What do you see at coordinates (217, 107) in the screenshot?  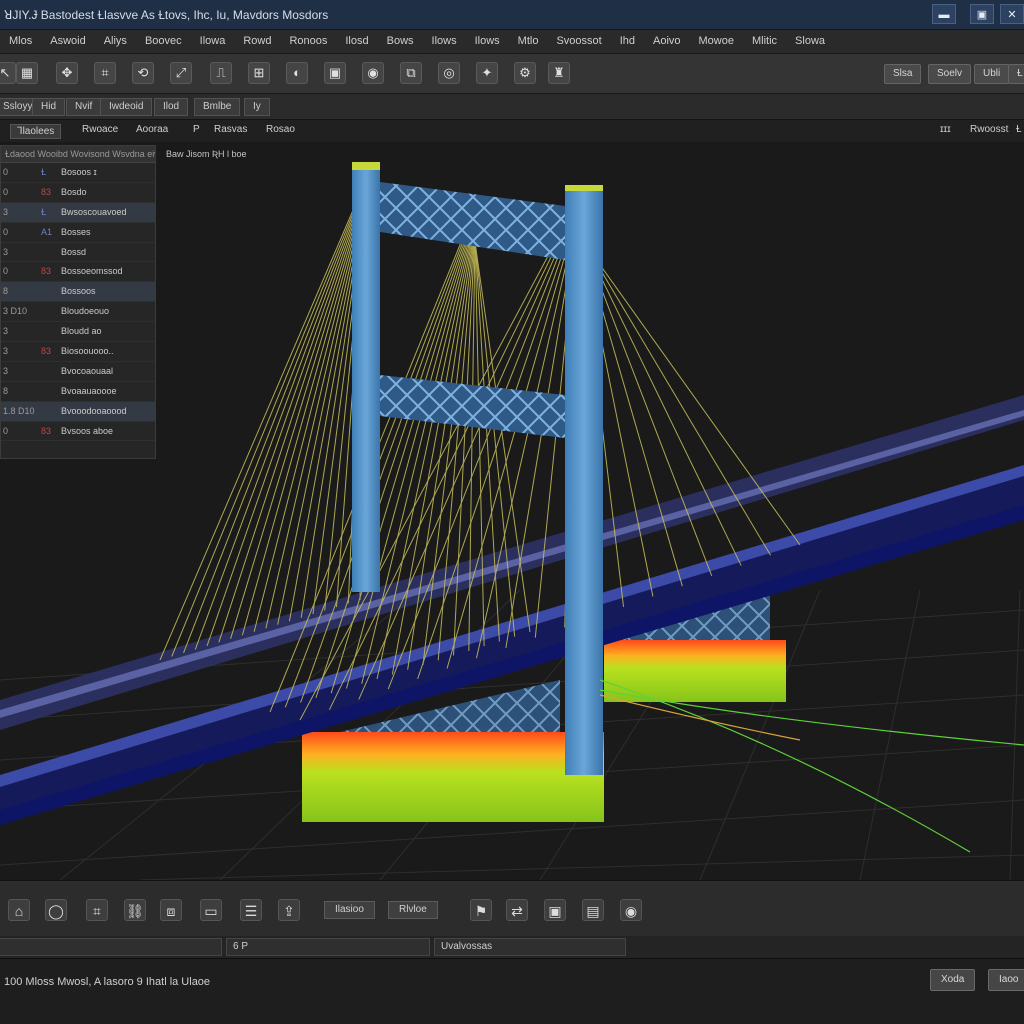 I see `tab-6: Bmlbe` at bounding box center [217, 107].